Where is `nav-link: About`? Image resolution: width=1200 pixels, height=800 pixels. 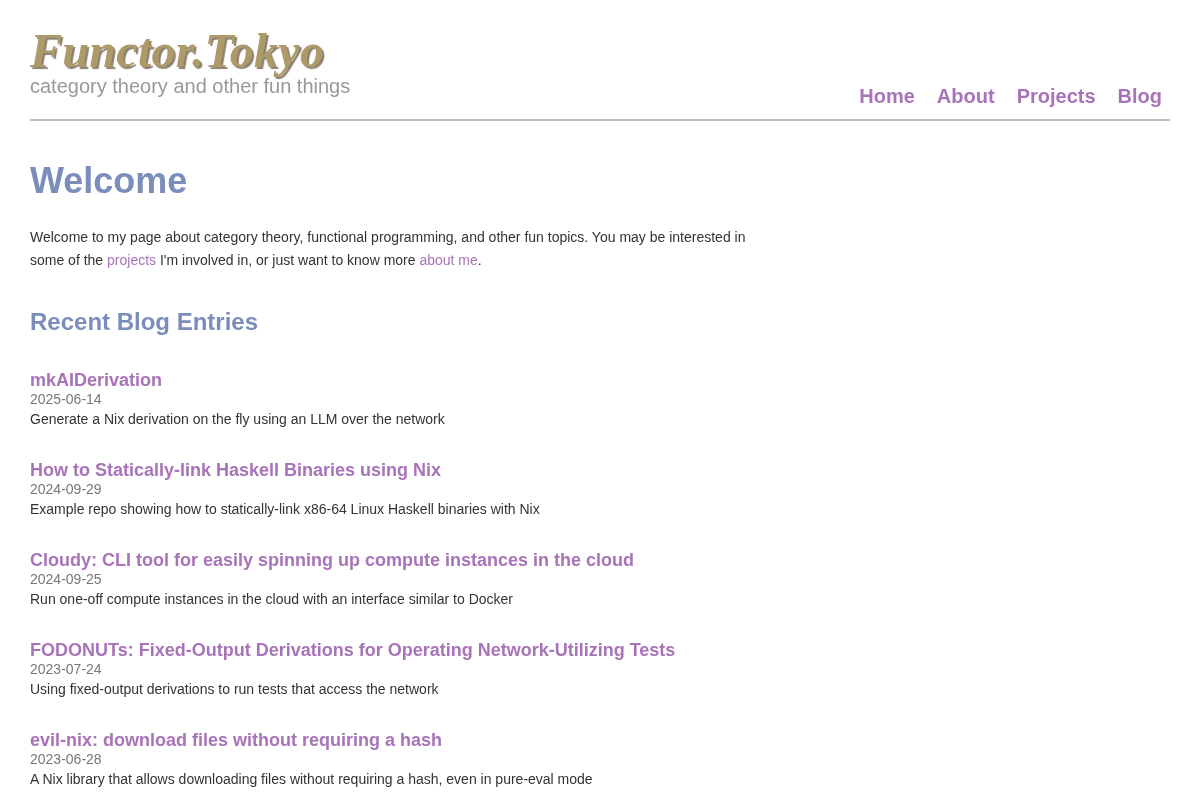
nav-link: About is located at coordinates (965, 96).